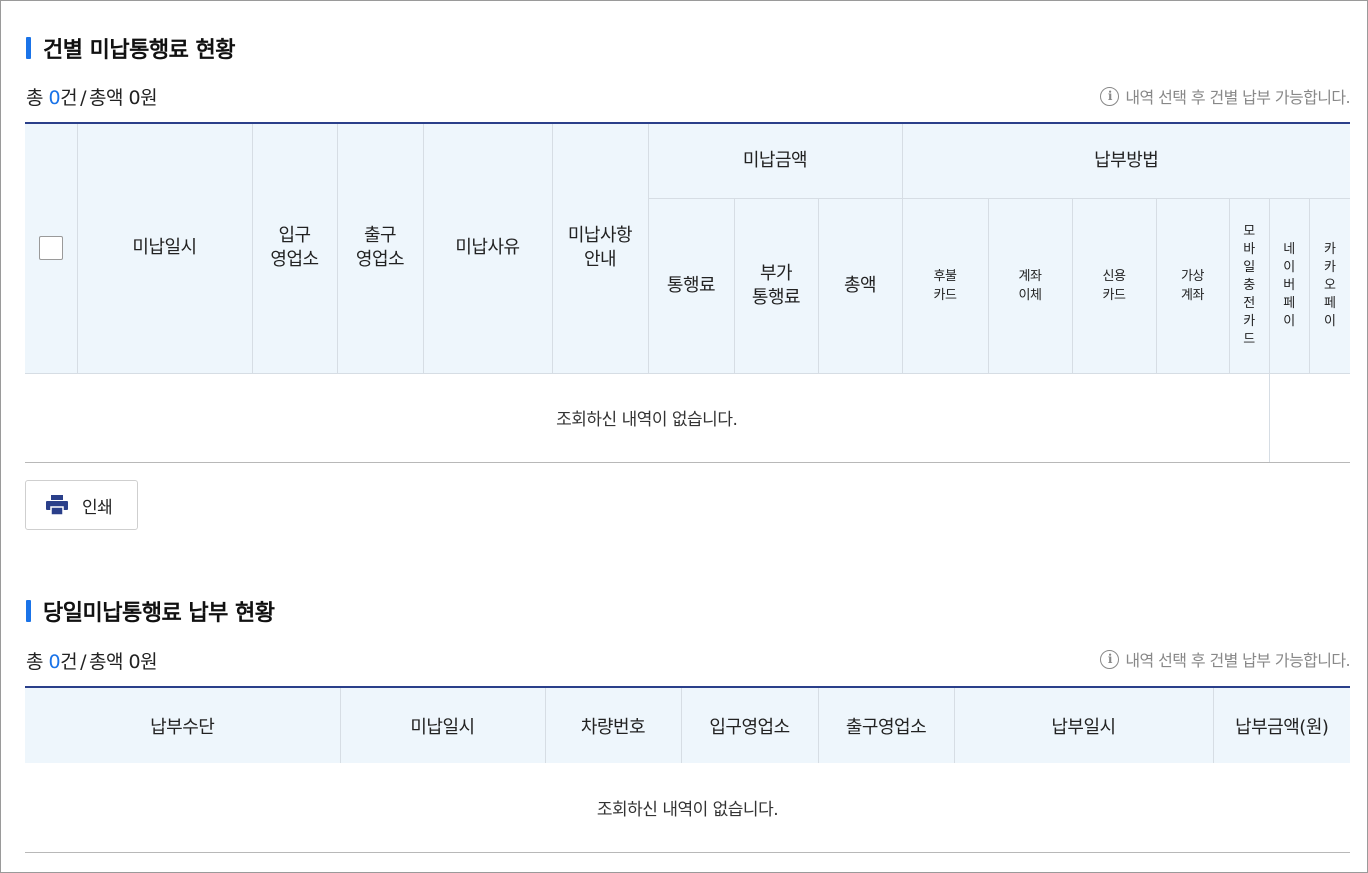 The width and height of the screenshot is (1368, 873). What do you see at coordinates (1289, 303) in the screenshot?
I see `col-naver-char: 페` at bounding box center [1289, 303].